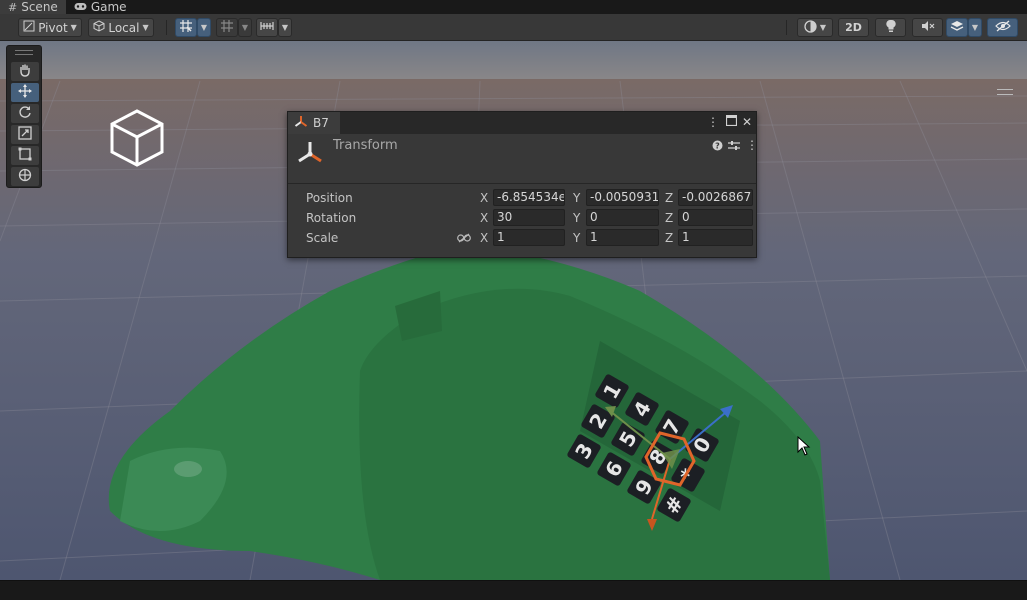 Image resolution: width=1027 pixels, height=600 pixels. I want to click on constrain-proportions-link-icon, so click(464, 239).